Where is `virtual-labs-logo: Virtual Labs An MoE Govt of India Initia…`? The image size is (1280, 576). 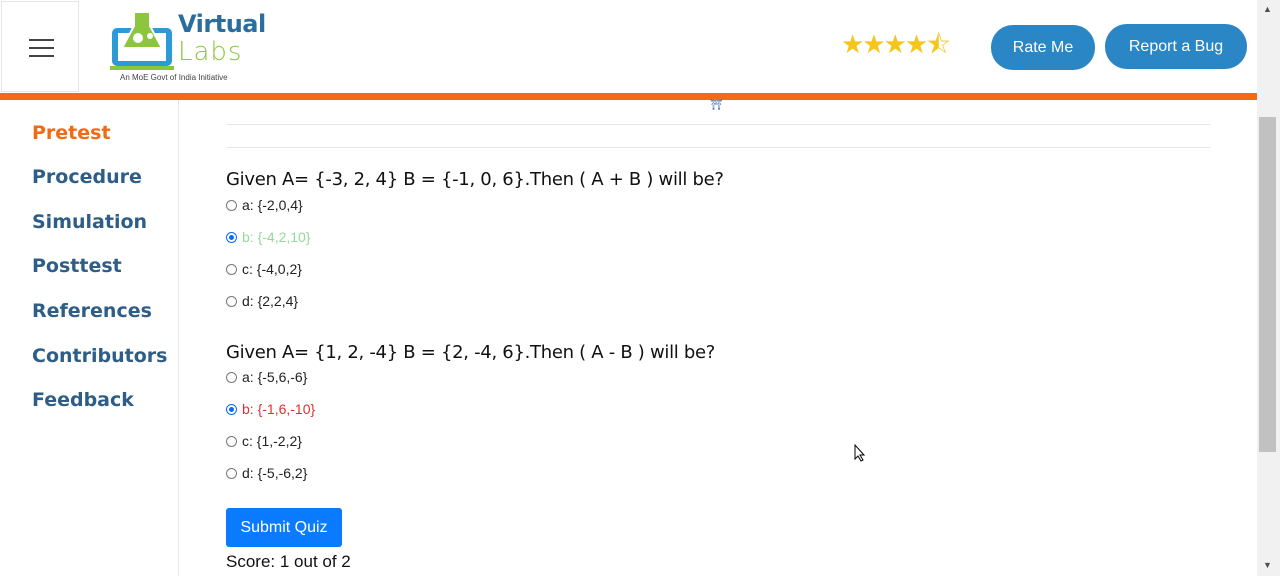
virtual-labs-logo: Virtual Labs An MoE Govt of India Initia… is located at coordinates (187, 45).